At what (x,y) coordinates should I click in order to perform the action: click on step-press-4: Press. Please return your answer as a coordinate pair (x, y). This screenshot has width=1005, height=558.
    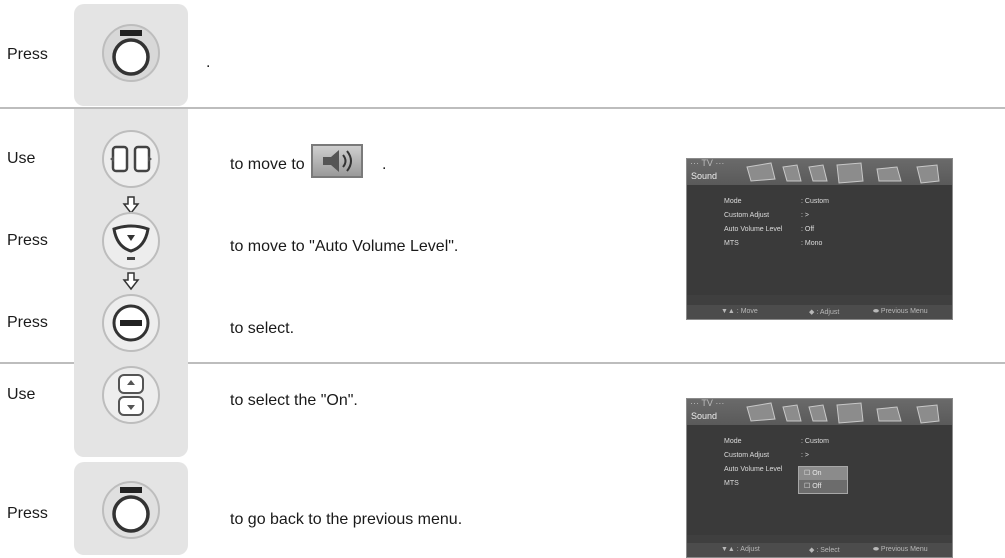
    Looking at the image, I should click on (27, 513).